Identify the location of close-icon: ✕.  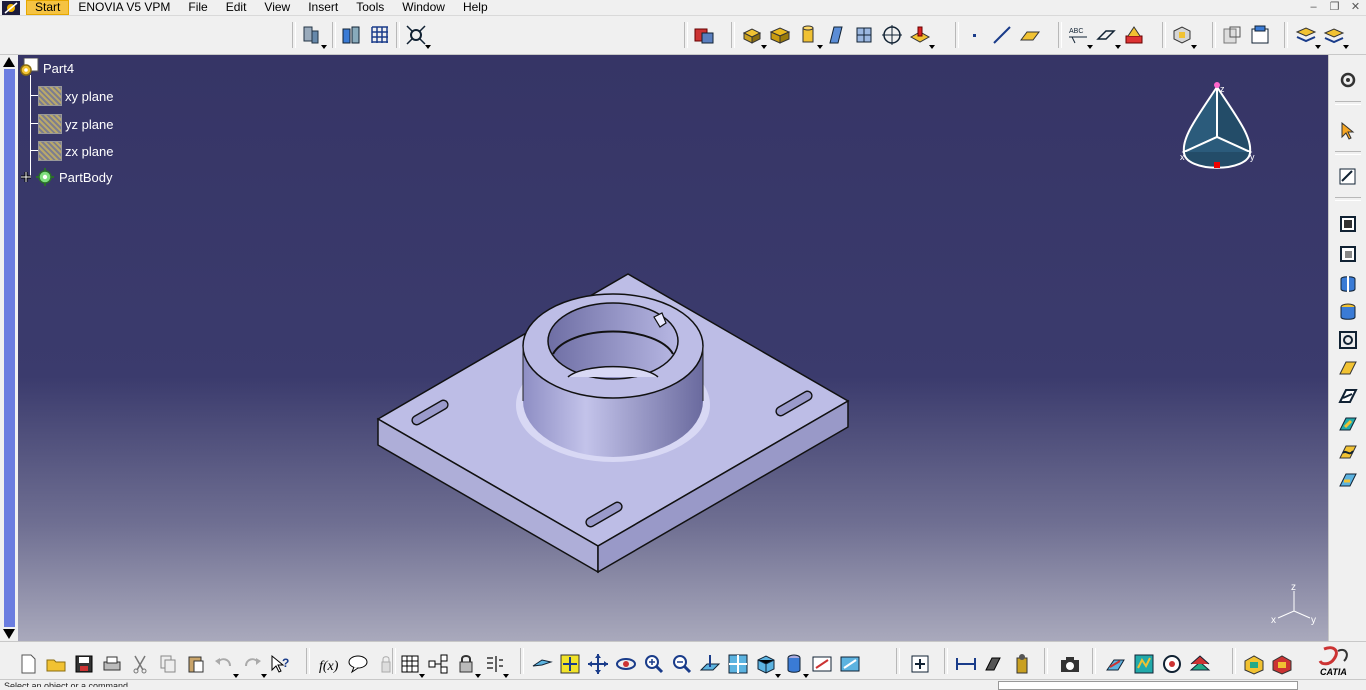
(1355, 7).